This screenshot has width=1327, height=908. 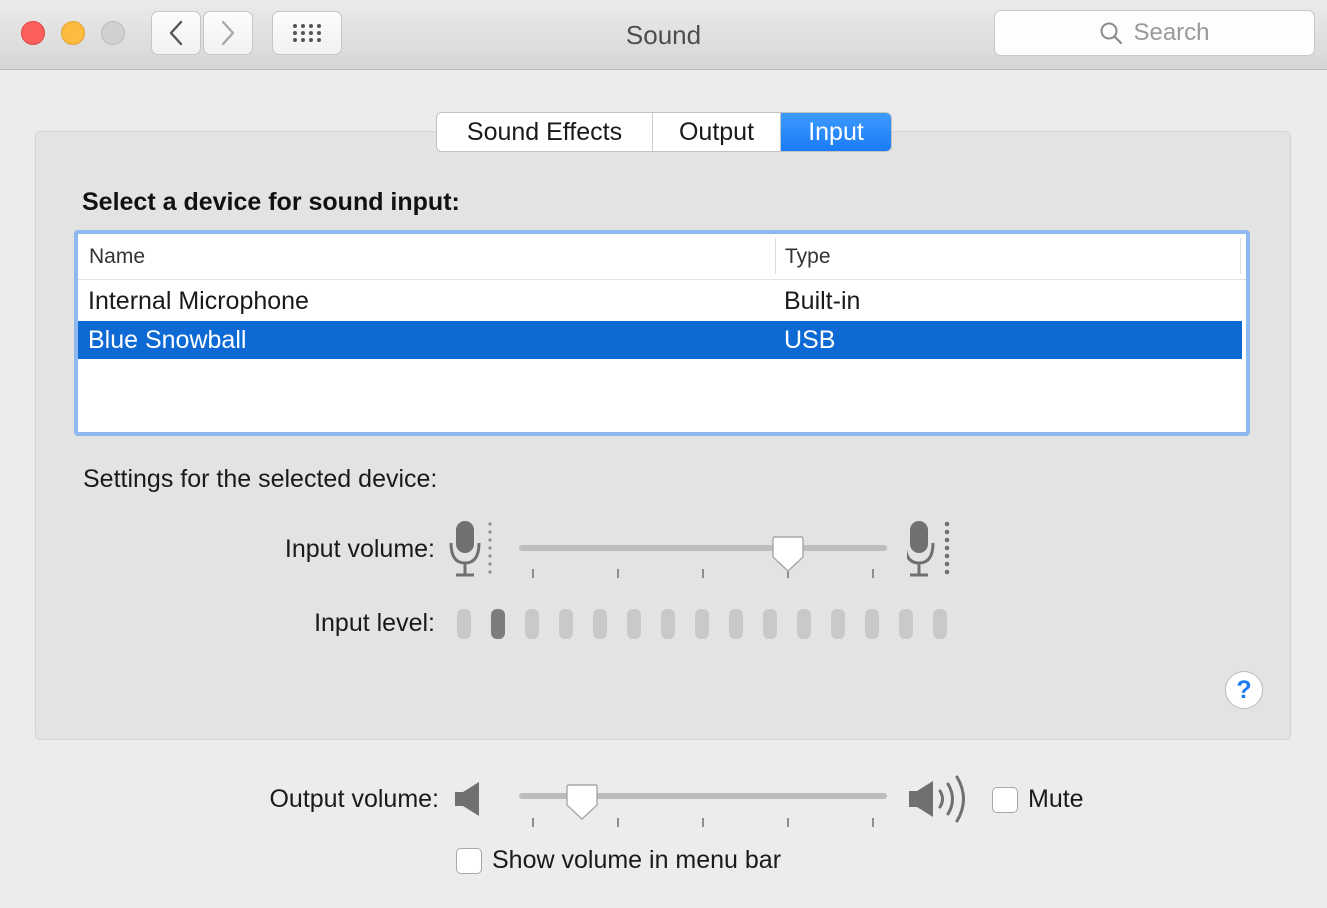 What do you see at coordinates (637, 860) in the screenshot?
I see `show-volume-menubar-label: Show volume in menu bar` at bounding box center [637, 860].